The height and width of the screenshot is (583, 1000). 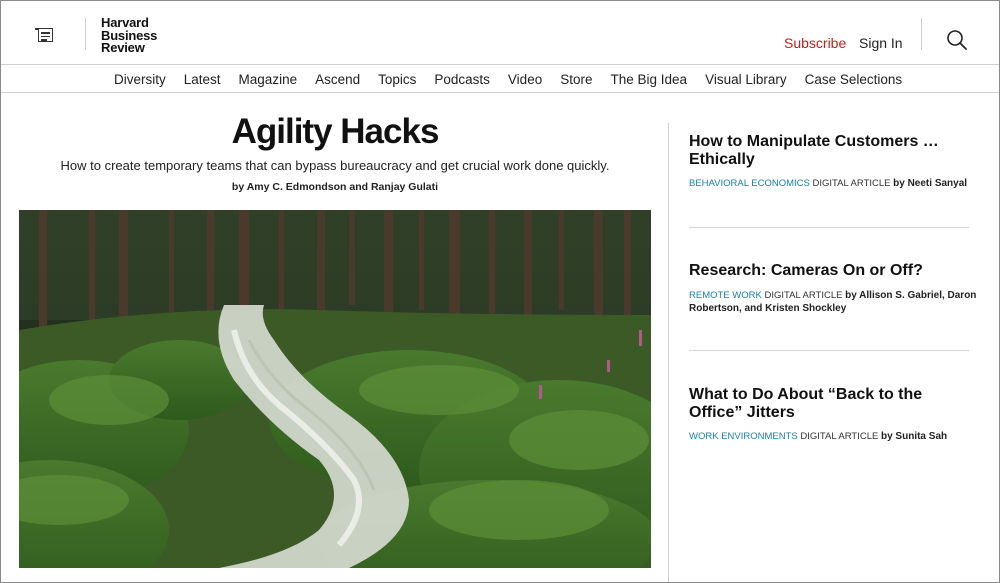 What do you see at coordinates (337, 79) in the screenshot?
I see `nav-item-ascend: Ascend` at bounding box center [337, 79].